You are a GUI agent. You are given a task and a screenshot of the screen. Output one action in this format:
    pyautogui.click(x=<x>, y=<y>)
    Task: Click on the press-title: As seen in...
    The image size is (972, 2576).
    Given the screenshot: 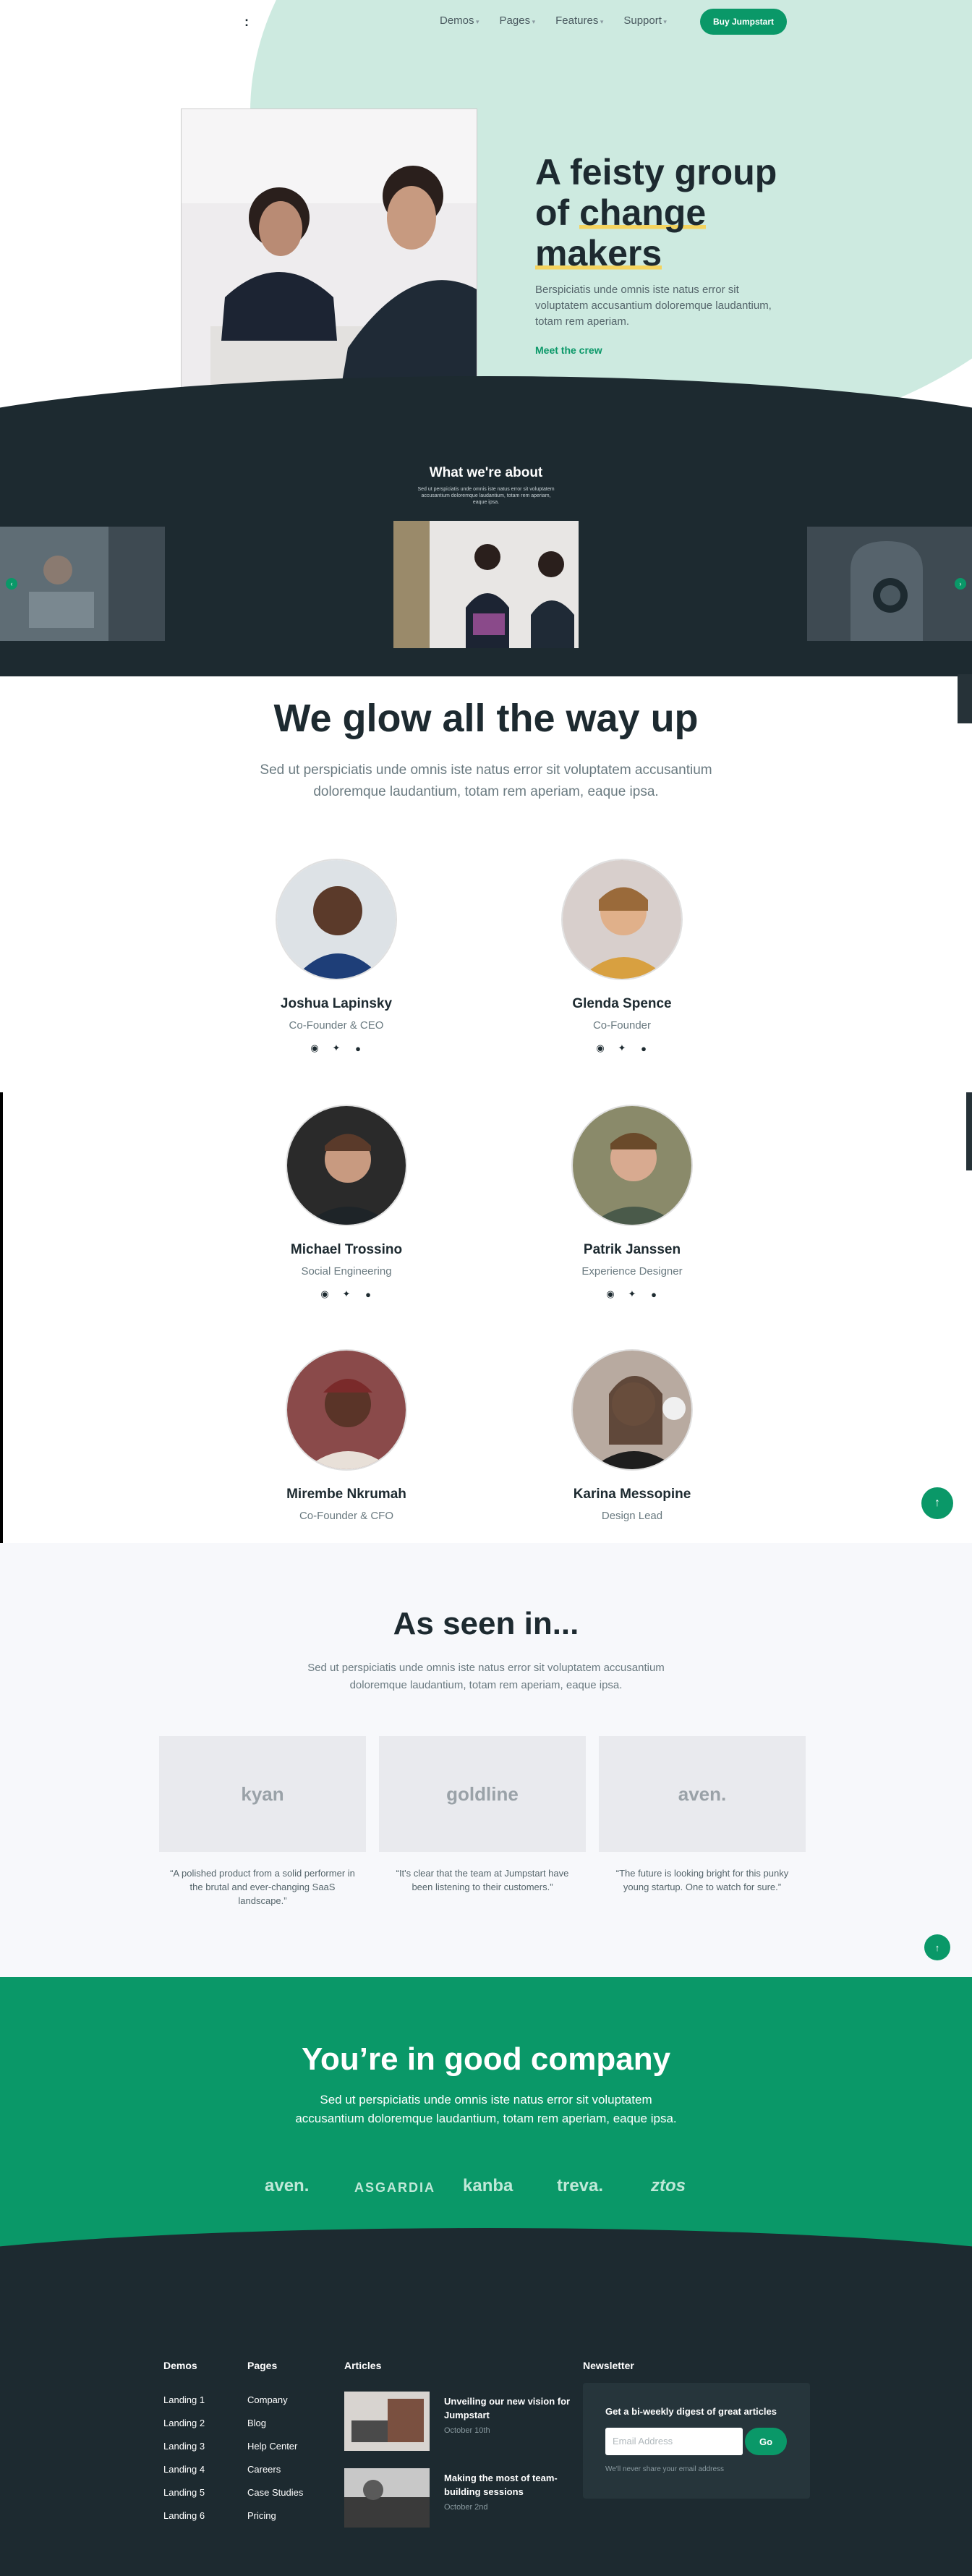 What is the action you would take?
    pyautogui.click(x=486, y=1623)
    